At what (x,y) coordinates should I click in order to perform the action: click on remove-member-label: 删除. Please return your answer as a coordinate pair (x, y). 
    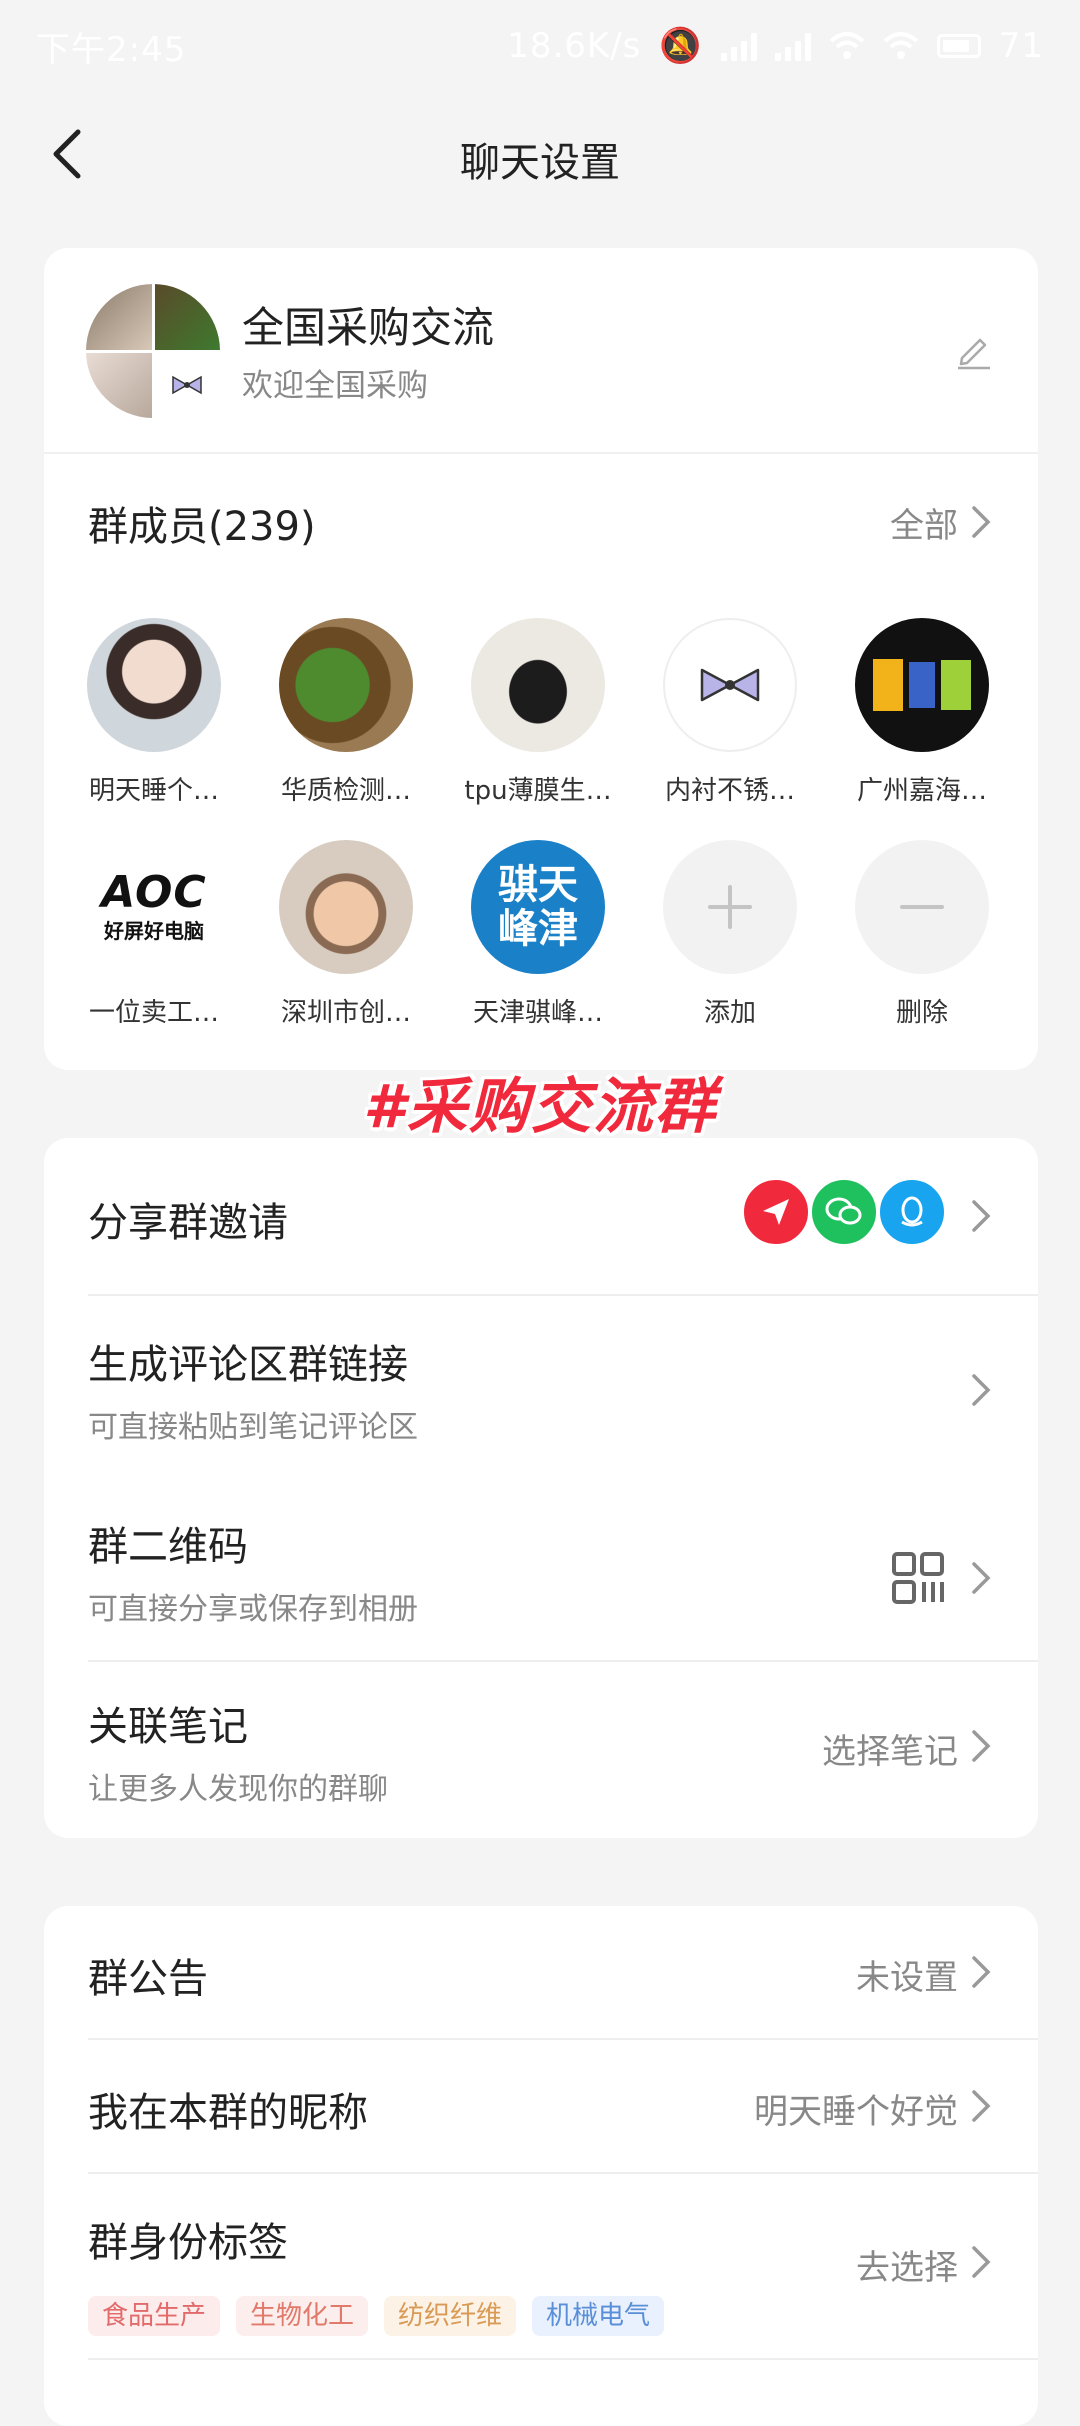
    Looking at the image, I should click on (921, 1013).